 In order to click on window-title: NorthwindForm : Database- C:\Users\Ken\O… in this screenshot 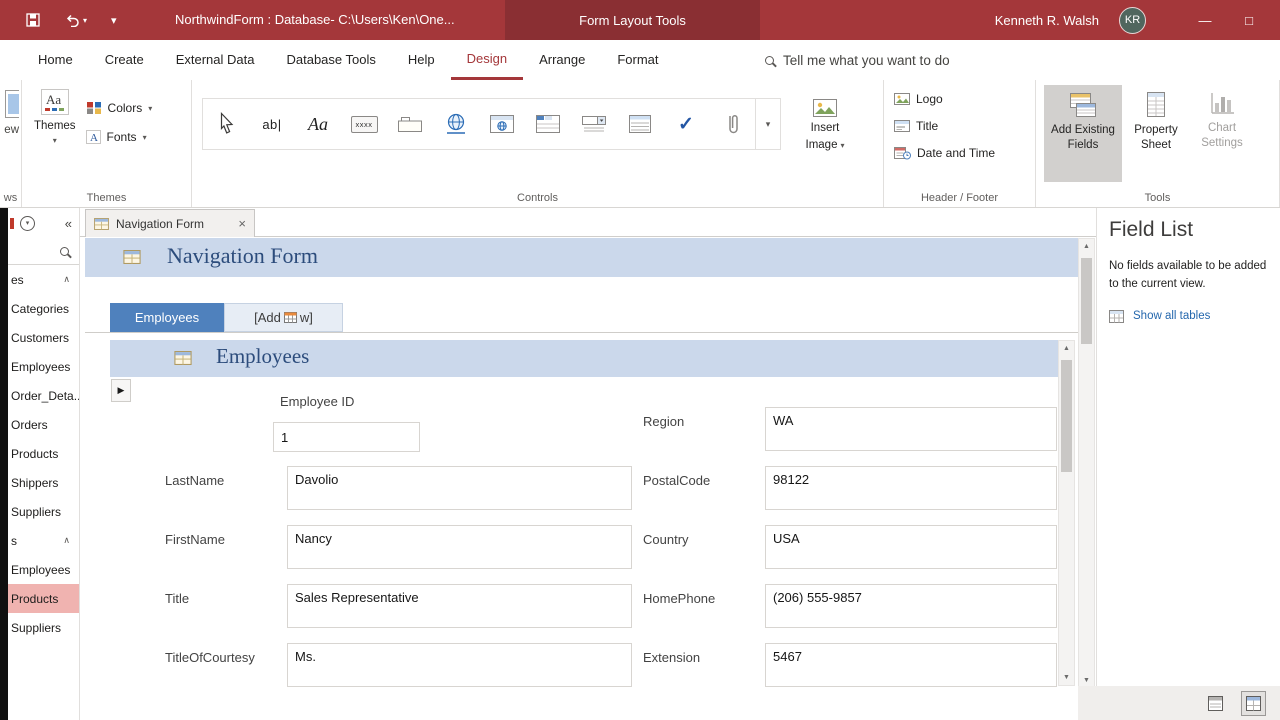, I will do `click(315, 19)`.